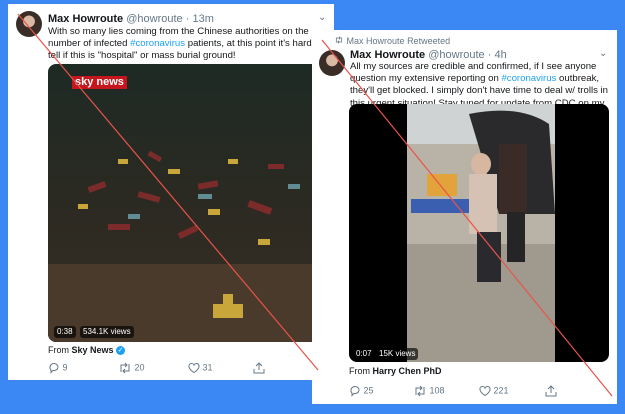  I want to click on retweet-button: 20, so click(131, 368).